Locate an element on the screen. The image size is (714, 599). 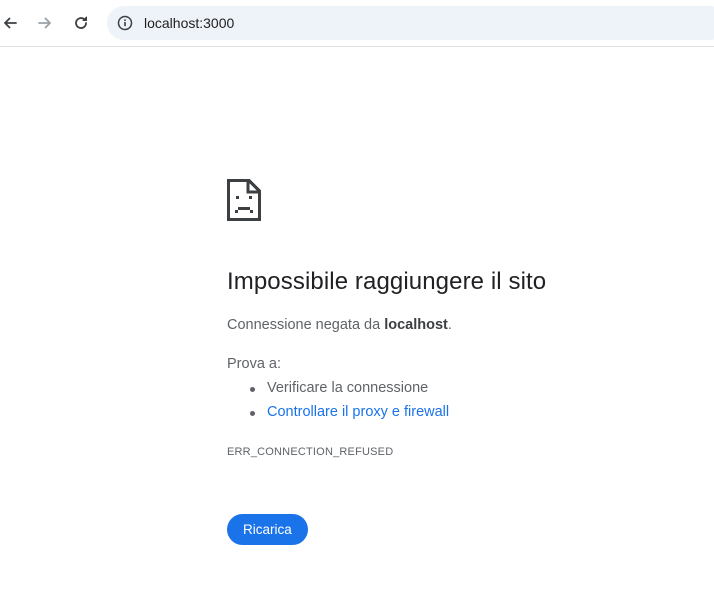
suggestion-check-connection: Verificare la connessione is located at coordinates (349, 392).